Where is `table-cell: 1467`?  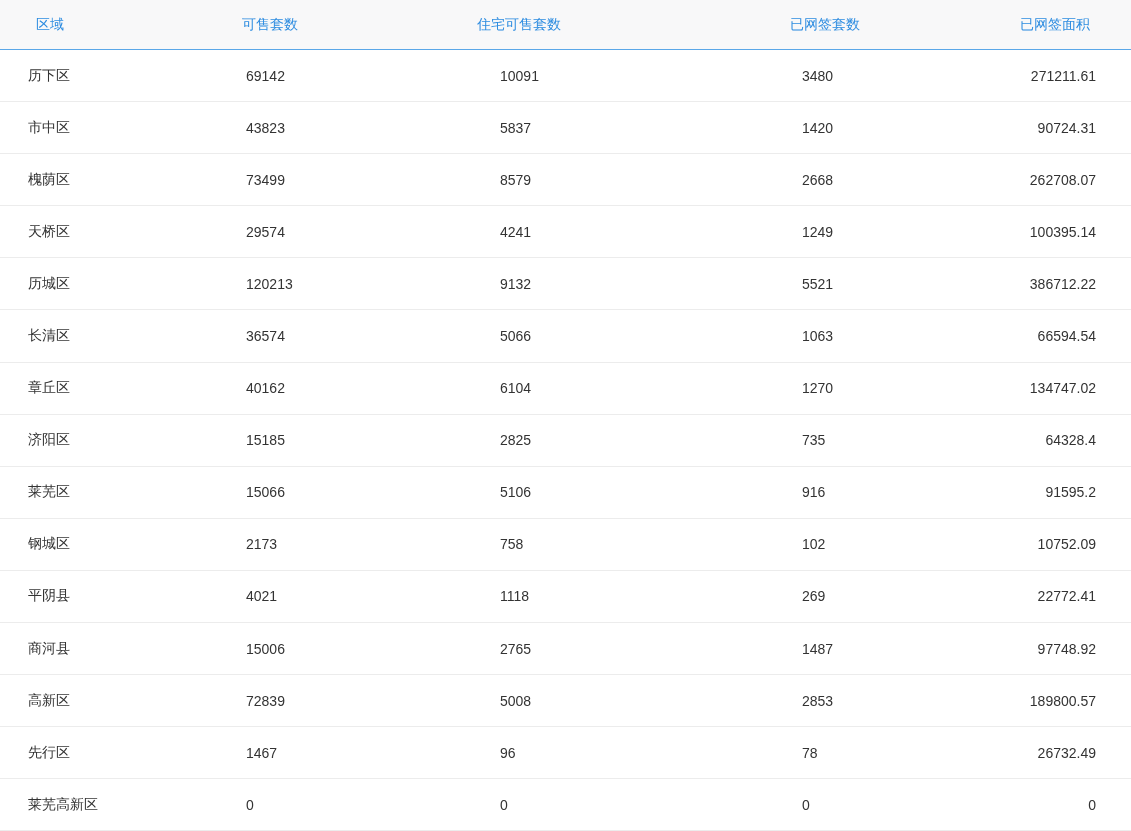
table-cell: 1467 is located at coordinates (262, 752).